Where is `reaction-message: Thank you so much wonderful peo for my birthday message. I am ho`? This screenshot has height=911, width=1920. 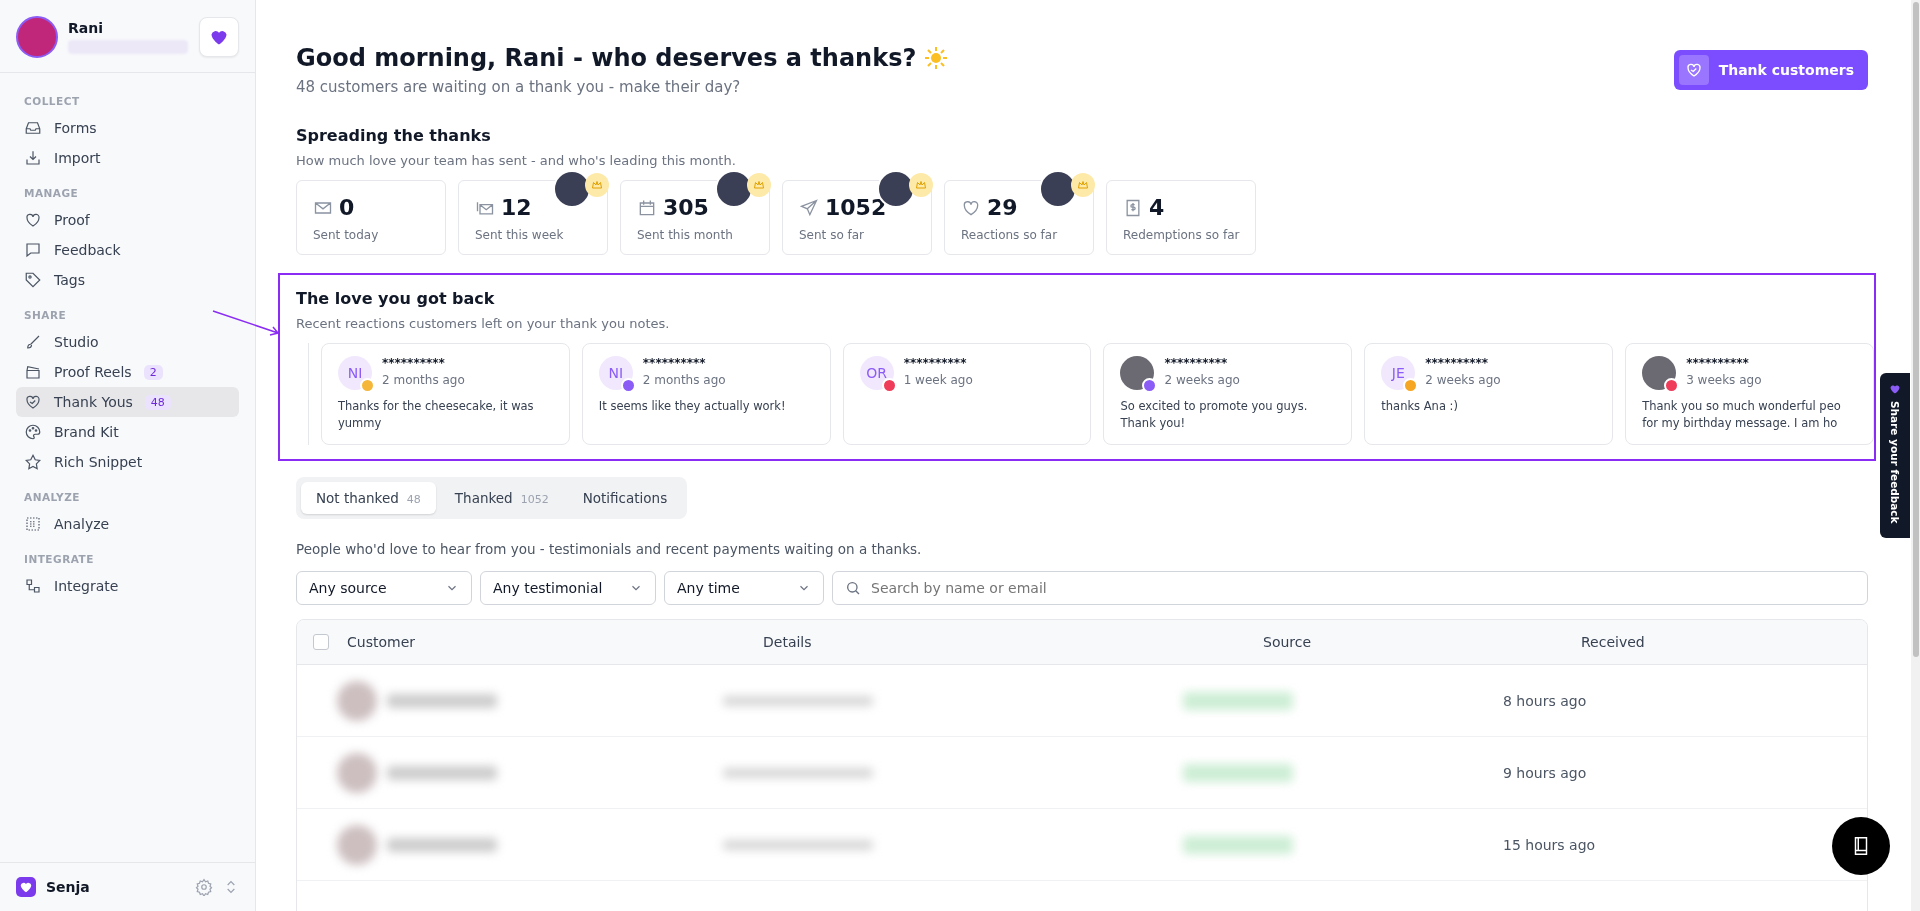 reaction-message: Thank you so much wonderful peo for my birthday message. I am ho is located at coordinates (1742, 415).